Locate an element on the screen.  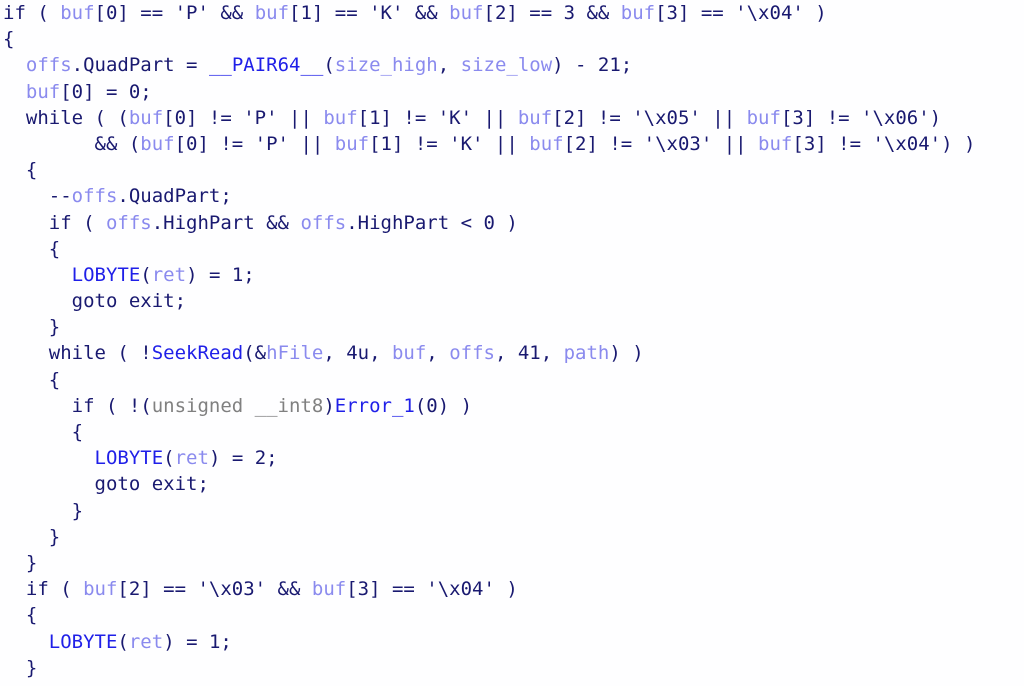
code-token: [3] != '\x06') is located at coordinates (861, 117).